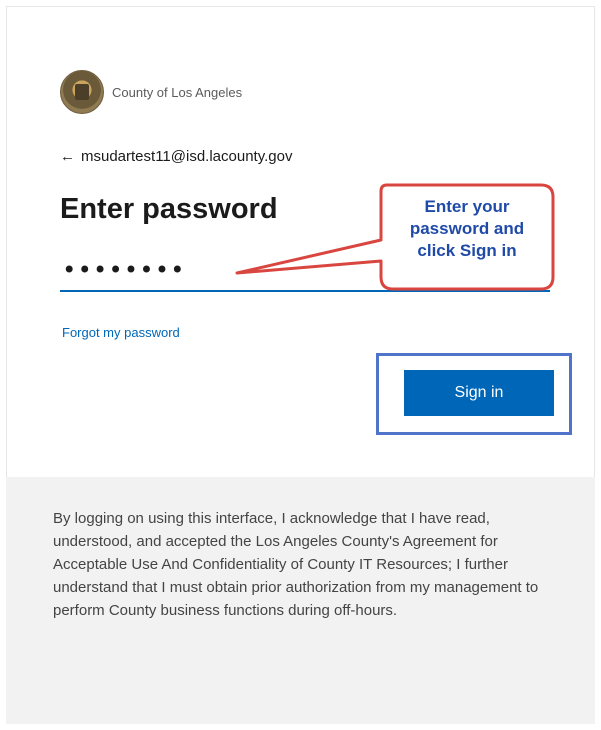  I want to click on callout-line: click Sign in, so click(467, 250).